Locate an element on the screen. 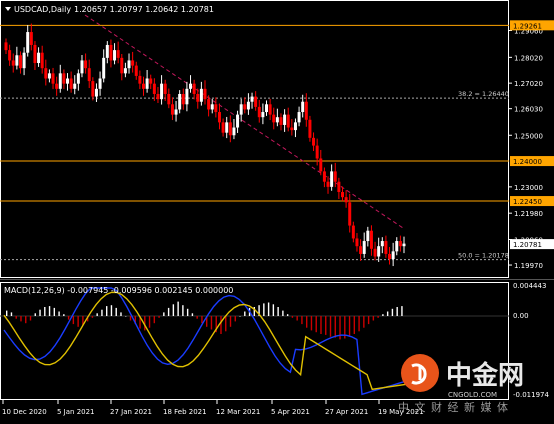  time-tick-label: 27 Jan 2021 is located at coordinates (131, 412).